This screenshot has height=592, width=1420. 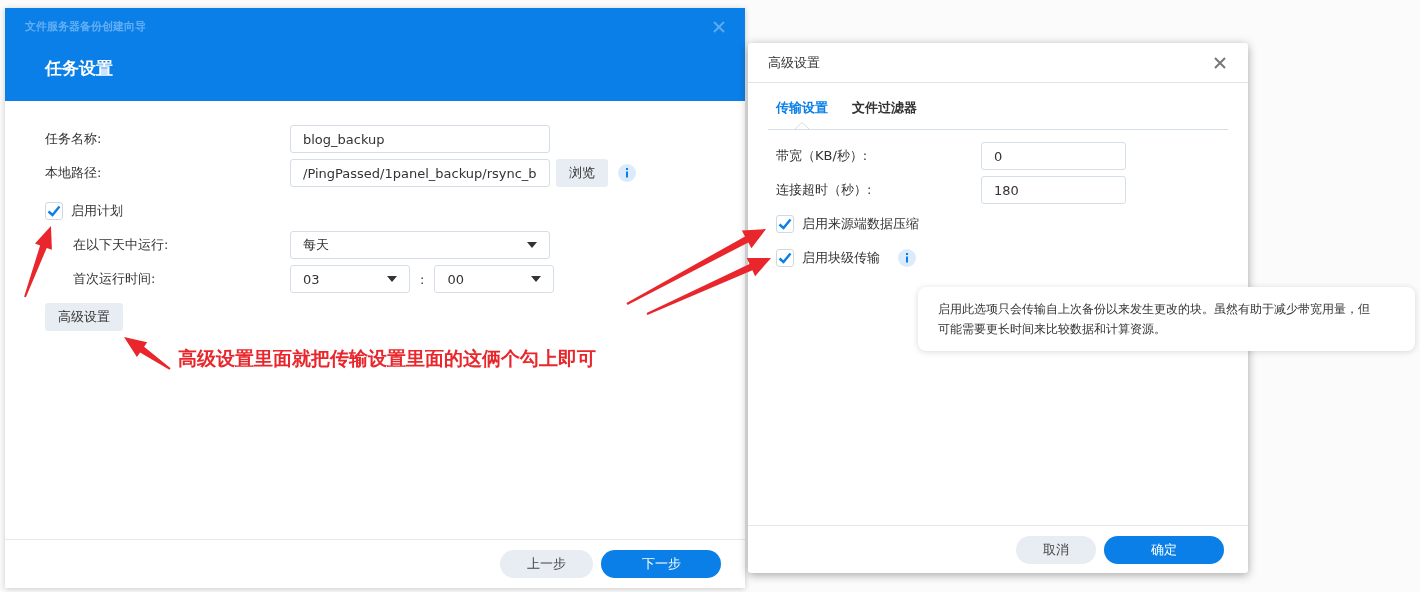 What do you see at coordinates (420, 139) in the screenshot?
I see `input-field: blog_backup` at bounding box center [420, 139].